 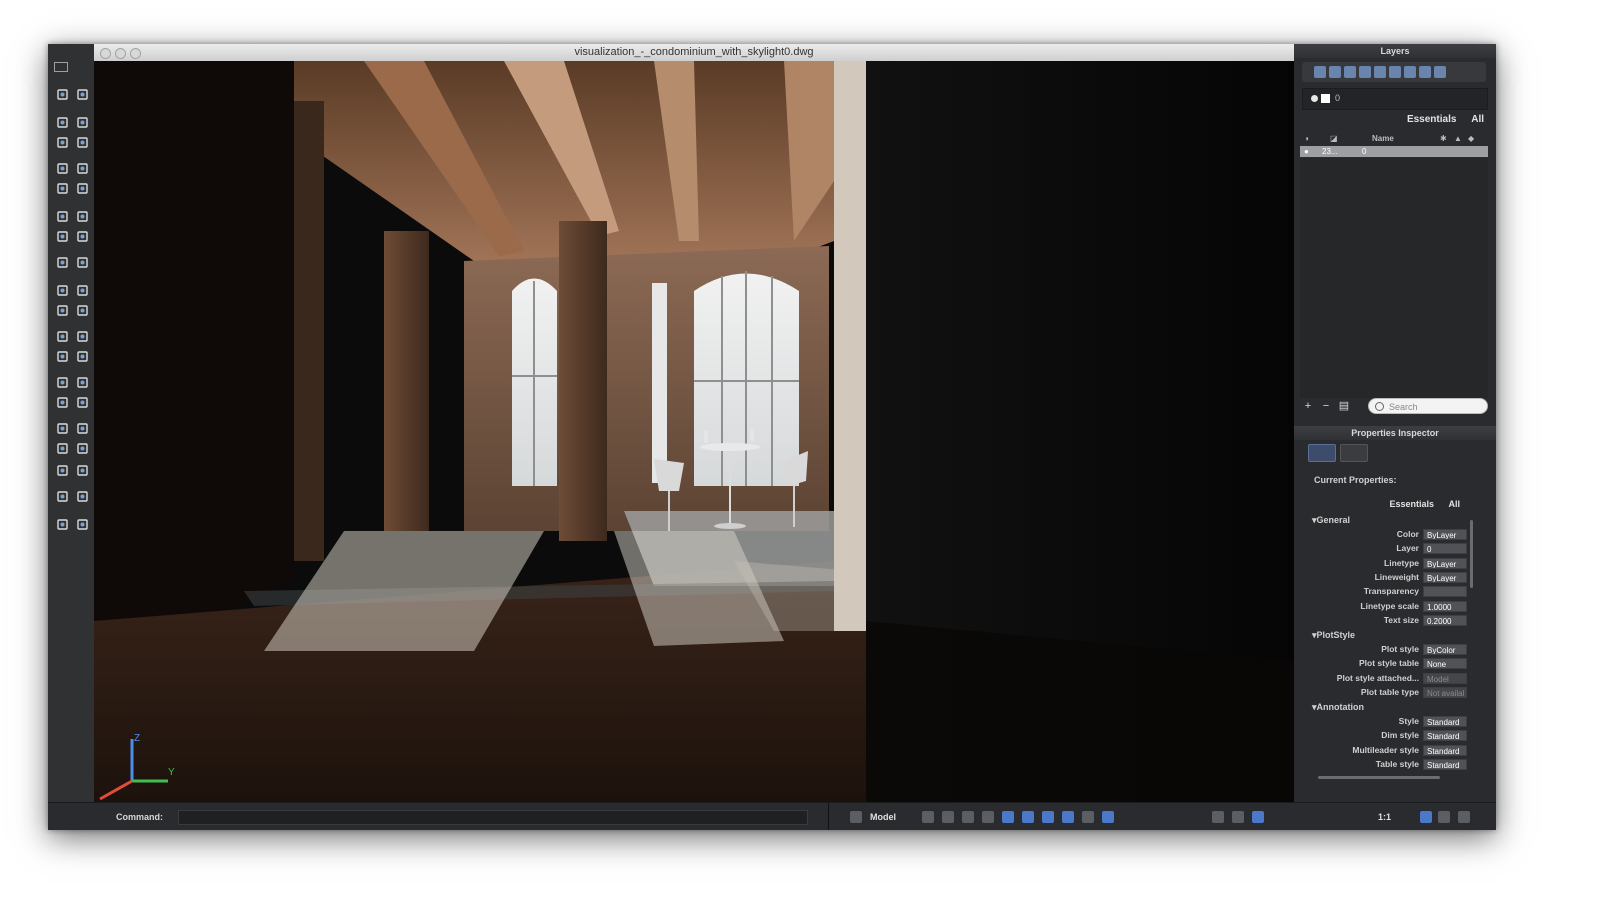 I want to click on circle-icon, so click(x=82, y=122).